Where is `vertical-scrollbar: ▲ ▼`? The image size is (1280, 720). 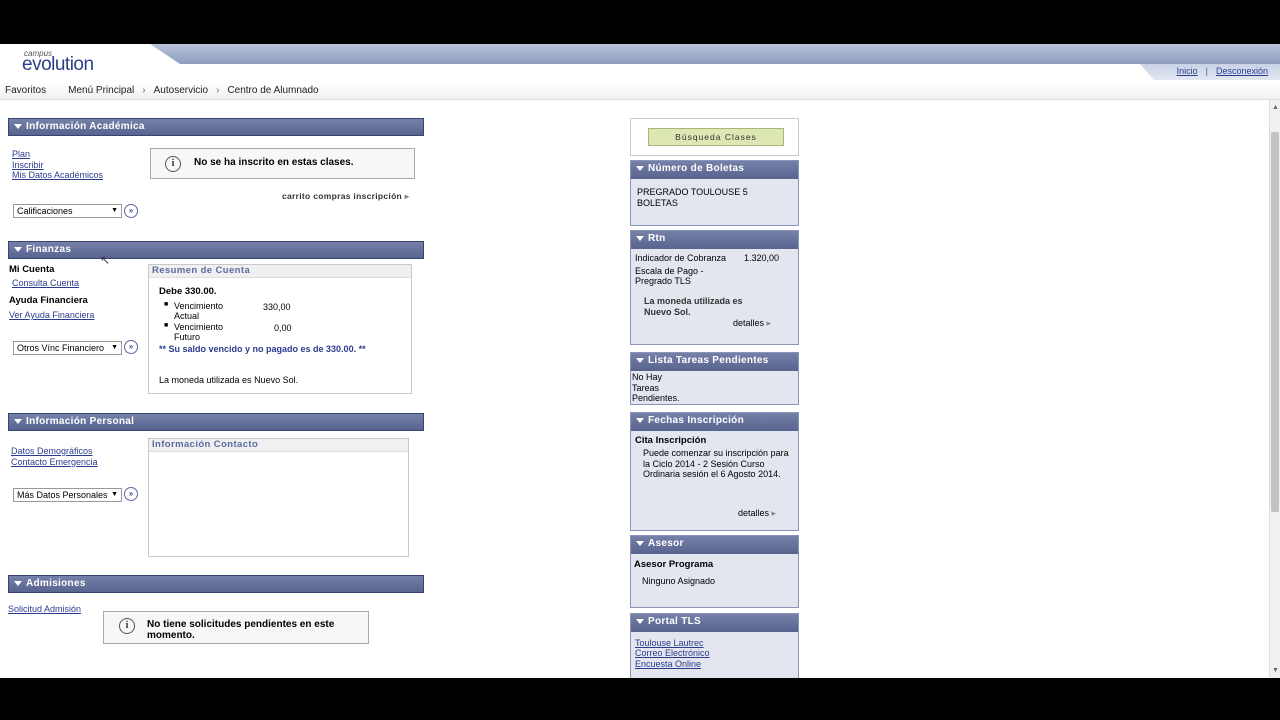
vertical-scrollbar: ▲ ▼ is located at coordinates (1274, 389).